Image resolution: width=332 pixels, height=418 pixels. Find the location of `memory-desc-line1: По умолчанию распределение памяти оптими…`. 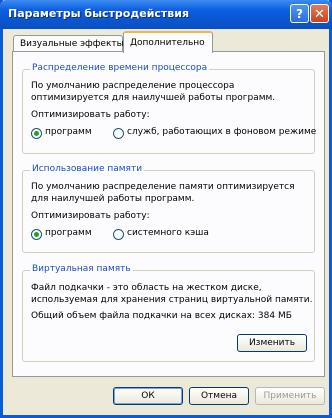

memory-desc-line1: По умолчанию распределение памяти оптими… is located at coordinates (163, 187).